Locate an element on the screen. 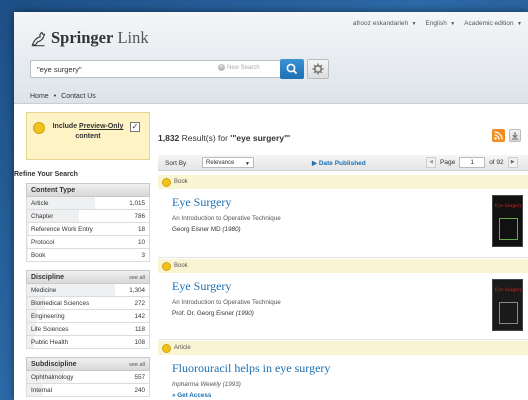 The image size is (528, 400). facet-item-discipline: Biomedical Sciences 272 is located at coordinates (88, 303).